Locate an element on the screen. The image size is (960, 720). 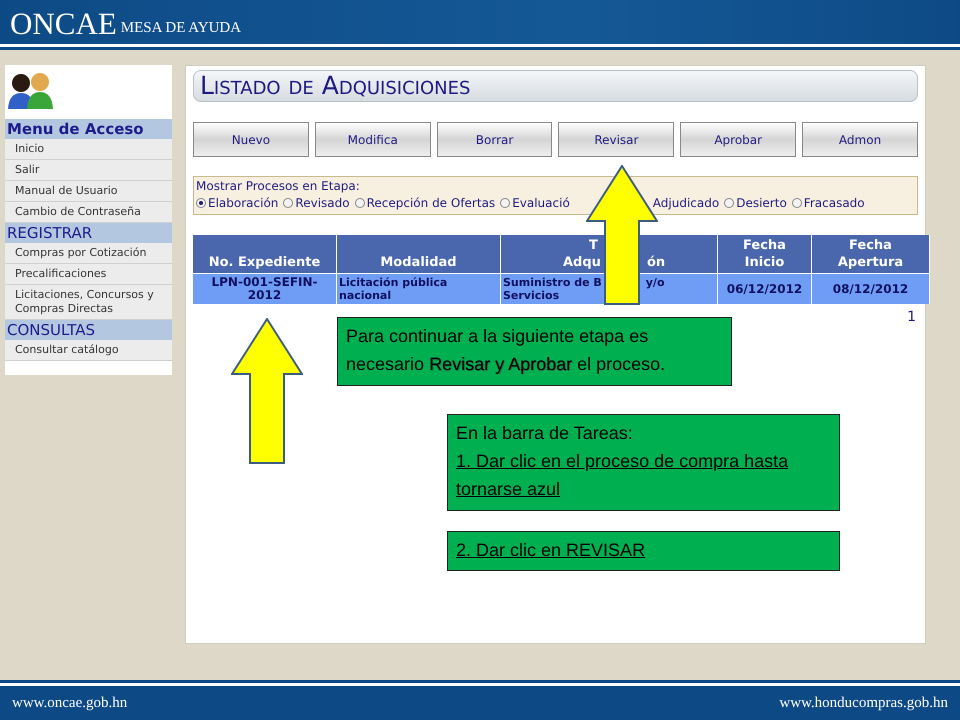
toolbar-button: Nuevo is located at coordinates (251, 139).